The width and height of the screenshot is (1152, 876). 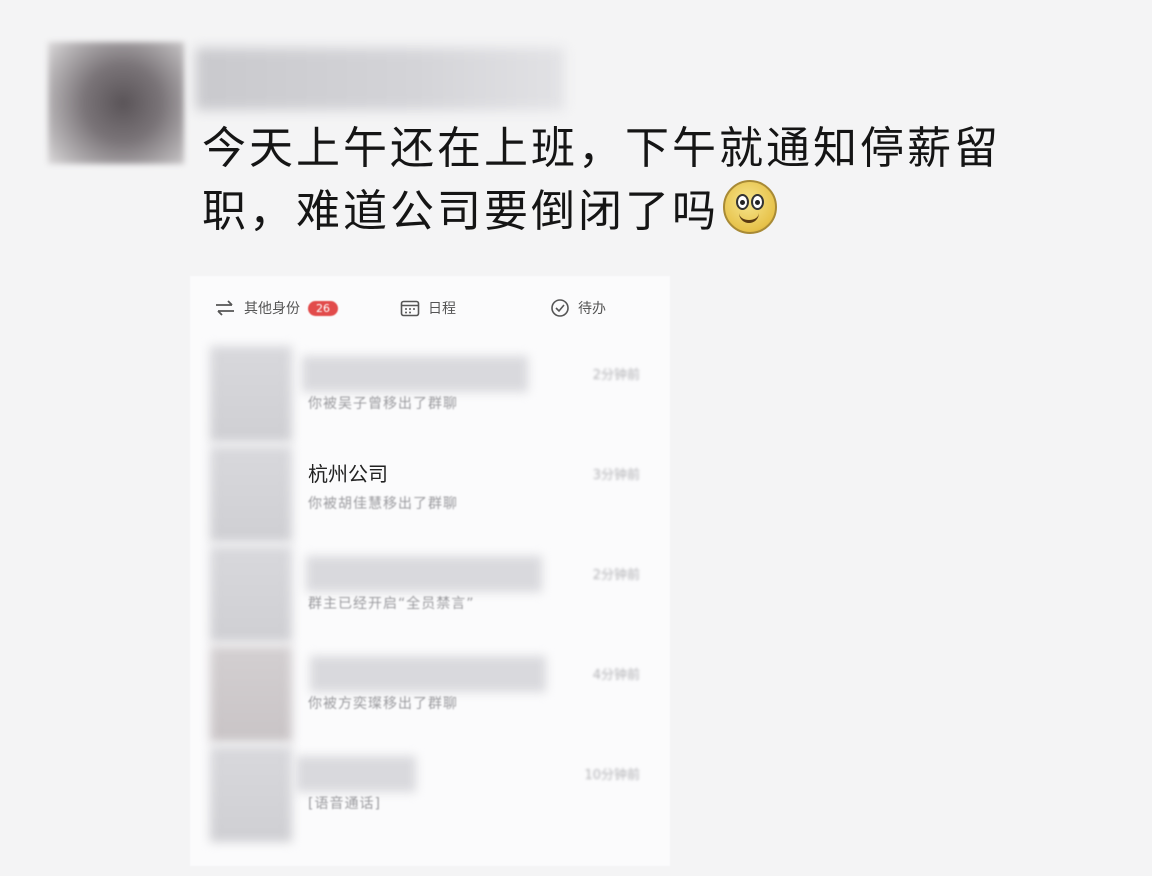 I want to click on unread-badge: 26, so click(x=323, y=308).